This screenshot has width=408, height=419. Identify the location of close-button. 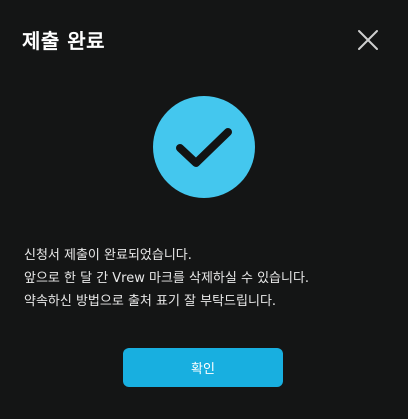
(368, 40).